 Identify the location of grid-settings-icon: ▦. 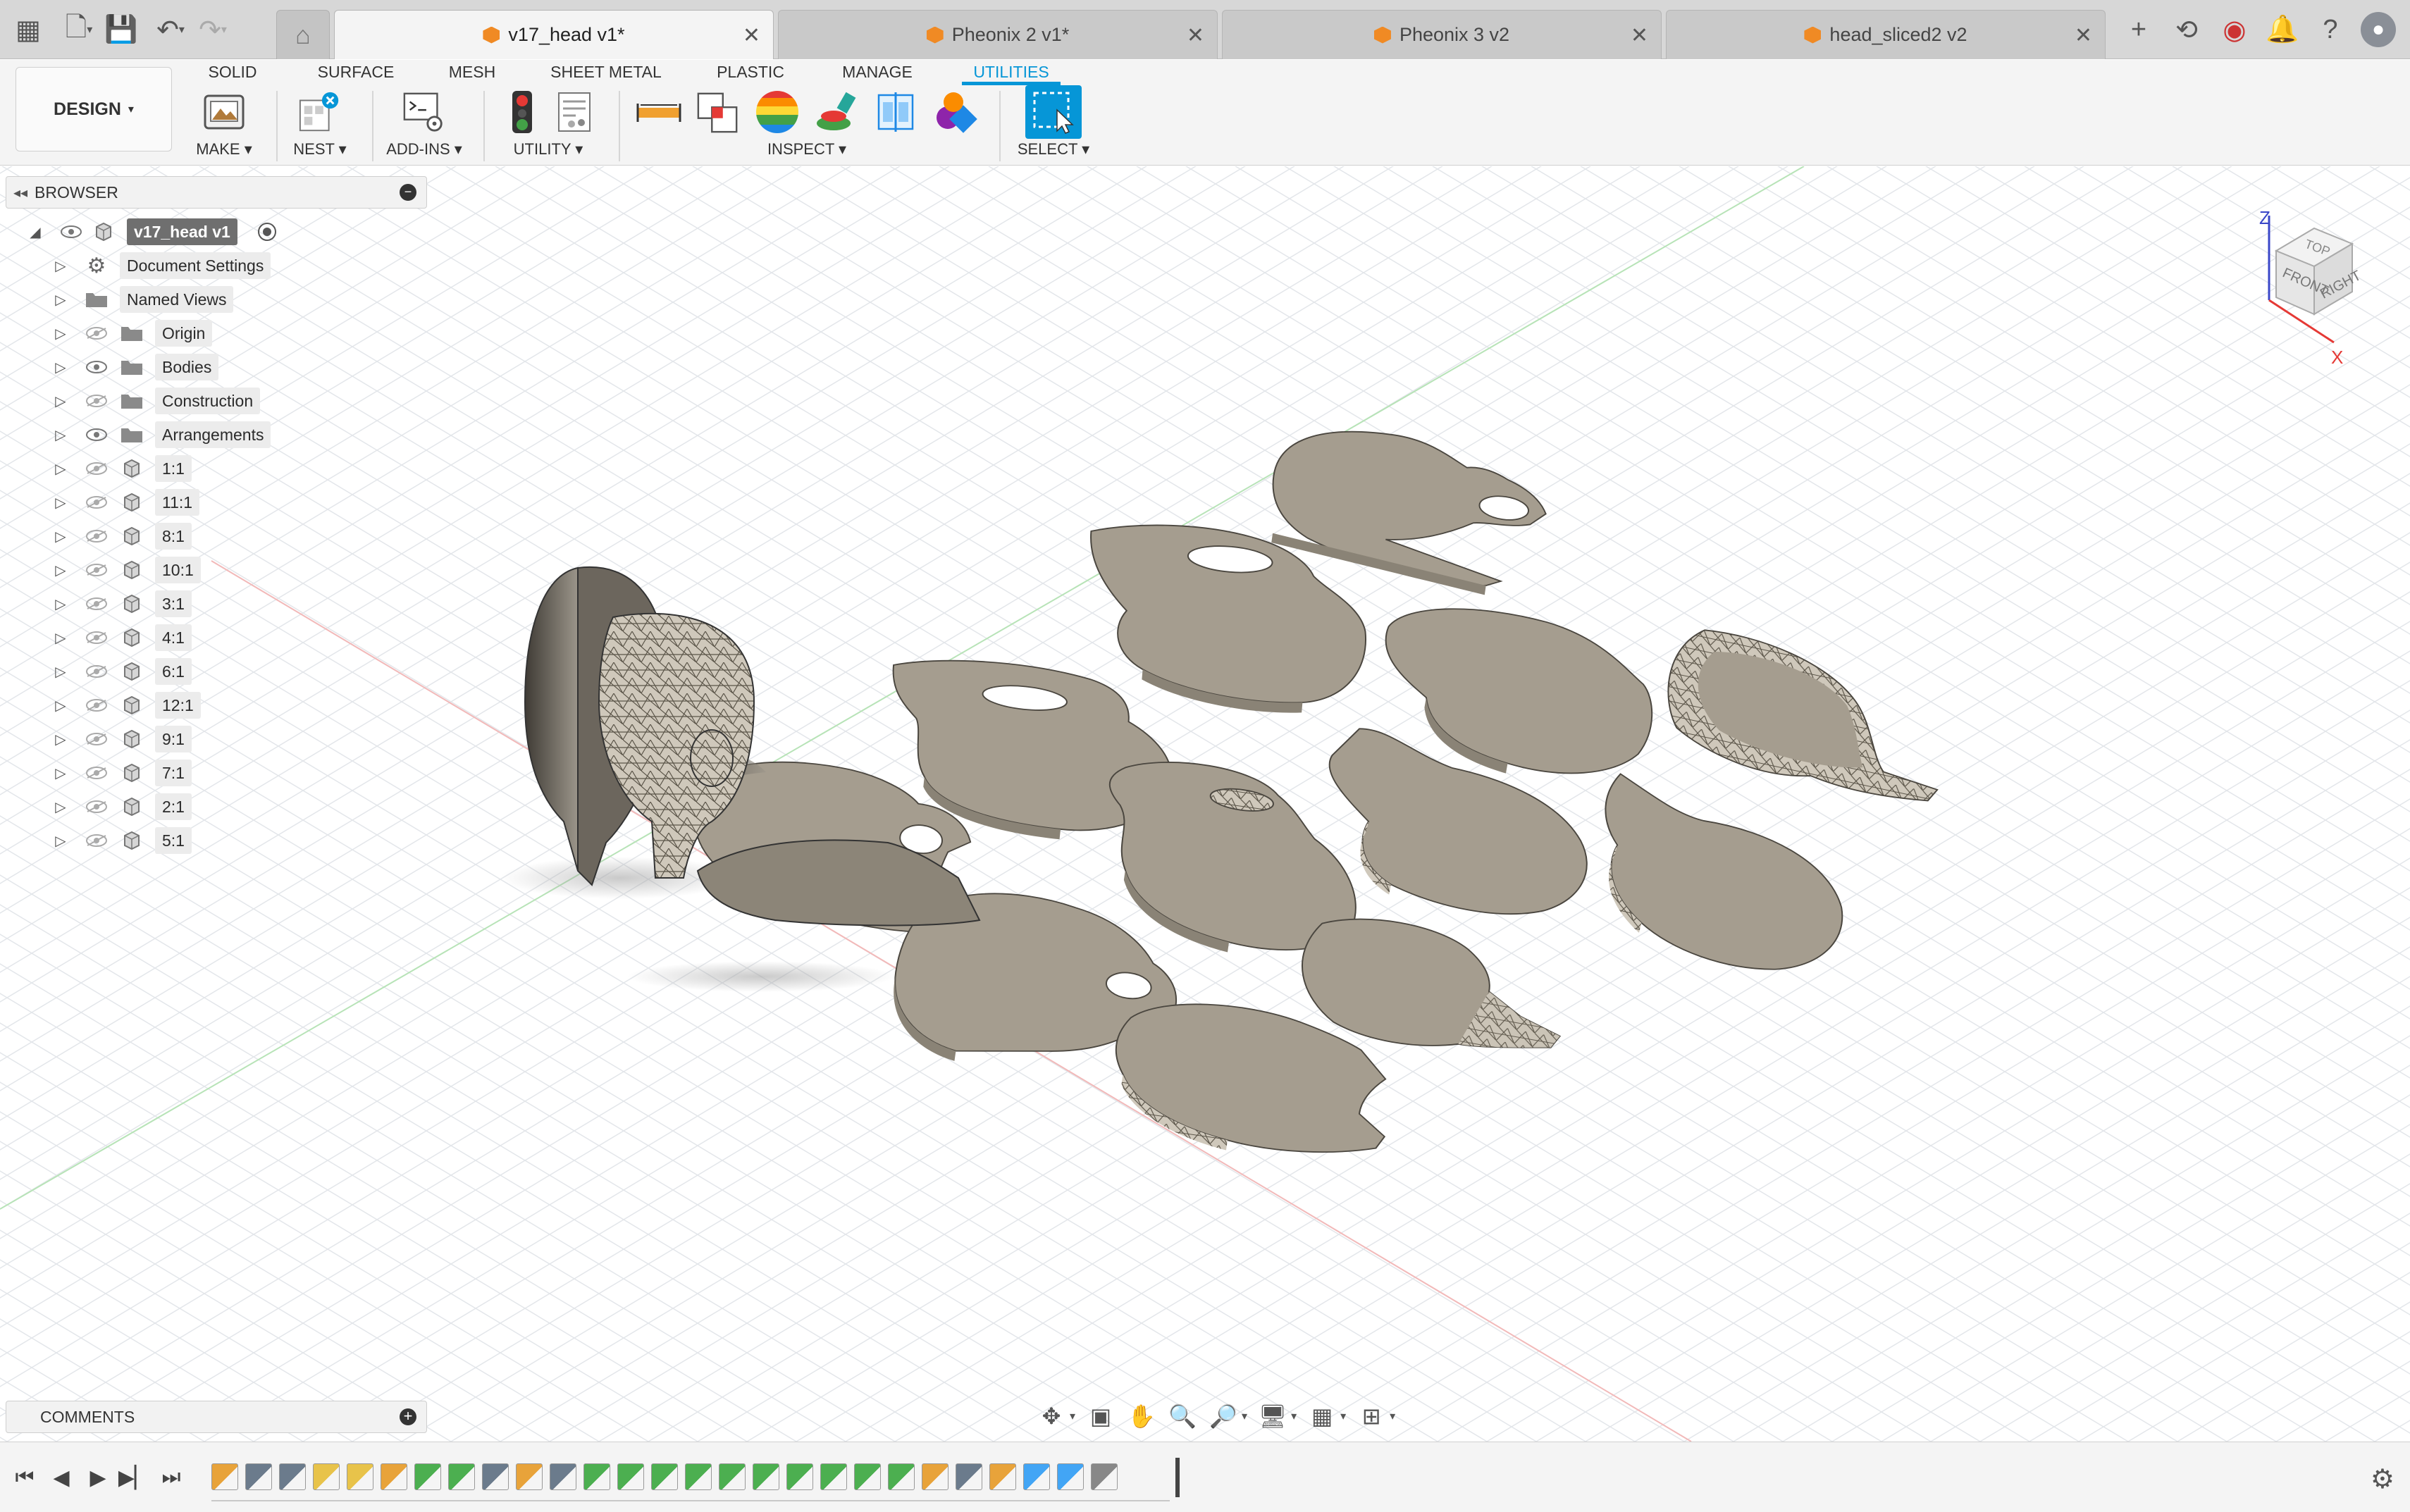
(1322, 1416).